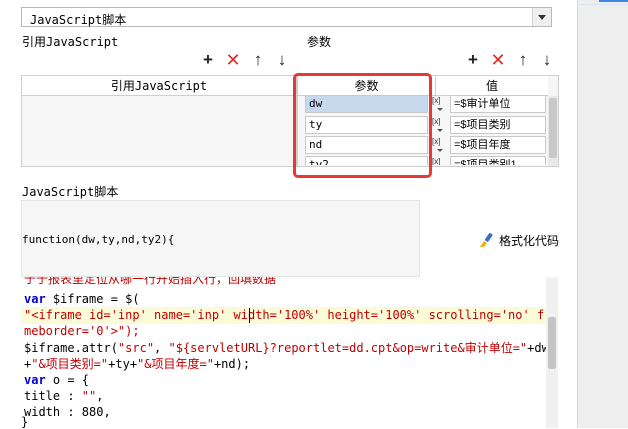 Image resolution: width=628 pixels, height=429 pixels. I want to click on param-value-cell: =$项目类别, so click(498, 125).